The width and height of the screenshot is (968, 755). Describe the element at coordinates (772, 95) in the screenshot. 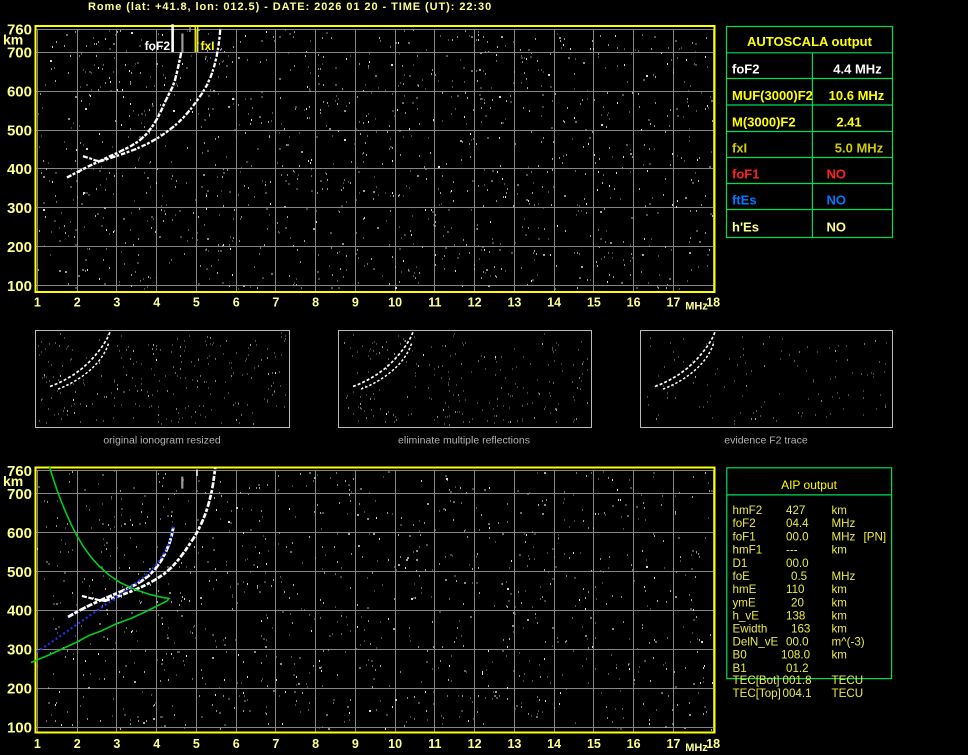

I see `svg-text: MUF(3000)F2` at that location.